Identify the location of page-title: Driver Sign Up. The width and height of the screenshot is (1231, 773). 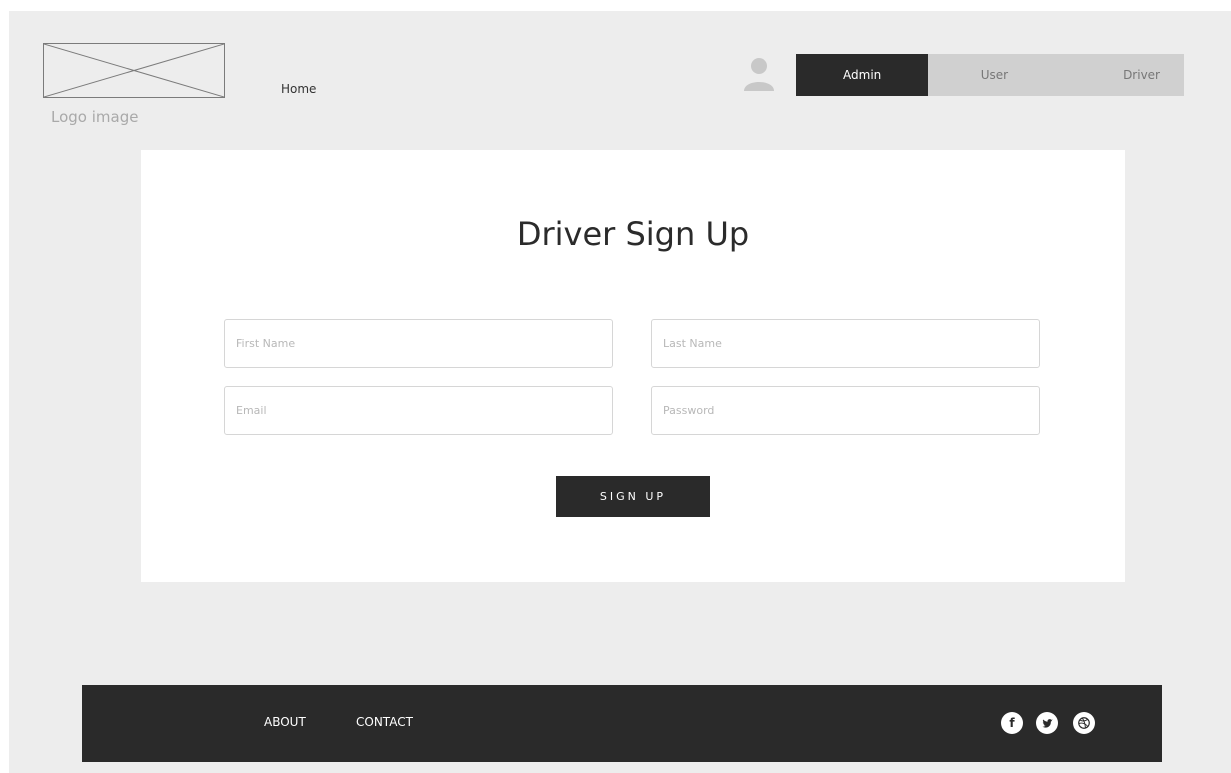
(633, 234).